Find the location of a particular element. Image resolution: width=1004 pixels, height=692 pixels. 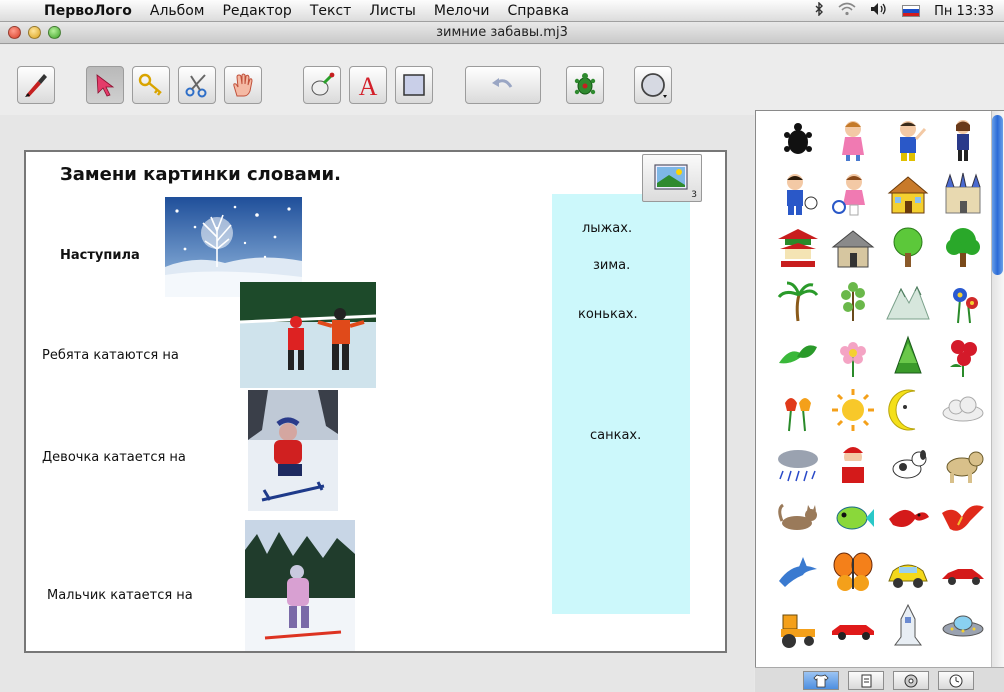

palette-scrollbar is located at coordinates (997, 389).